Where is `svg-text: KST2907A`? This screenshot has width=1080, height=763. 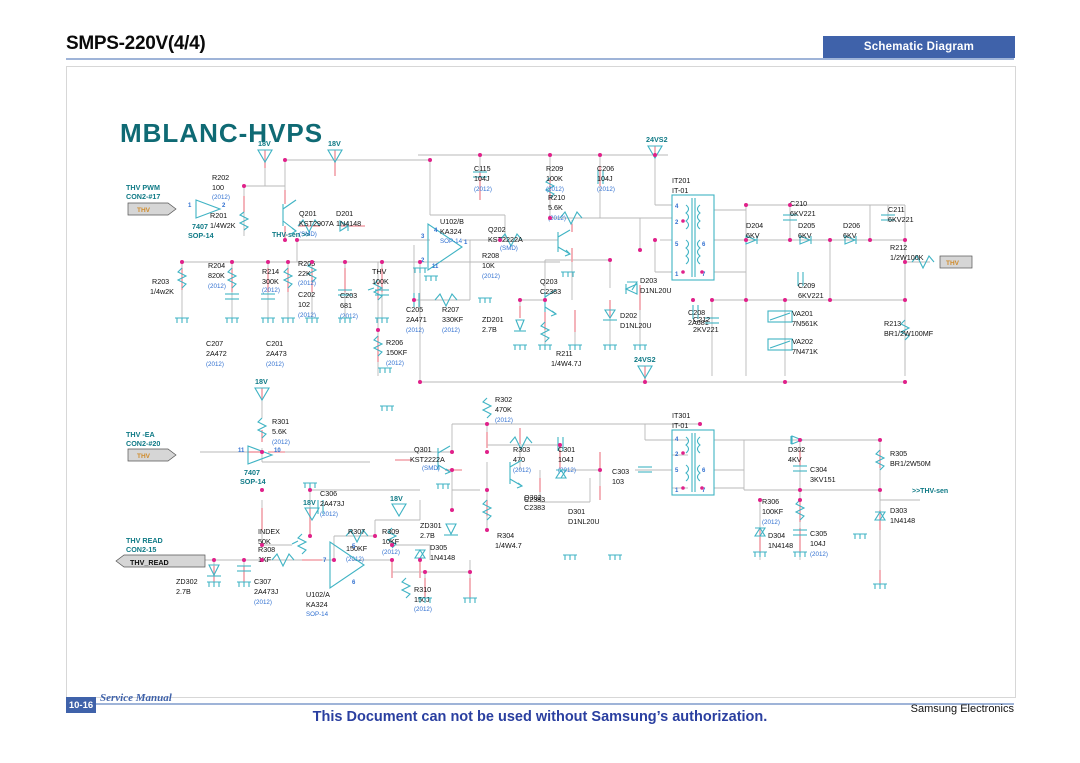 svg-text: KST2907A is located at coordinates (316, 223).